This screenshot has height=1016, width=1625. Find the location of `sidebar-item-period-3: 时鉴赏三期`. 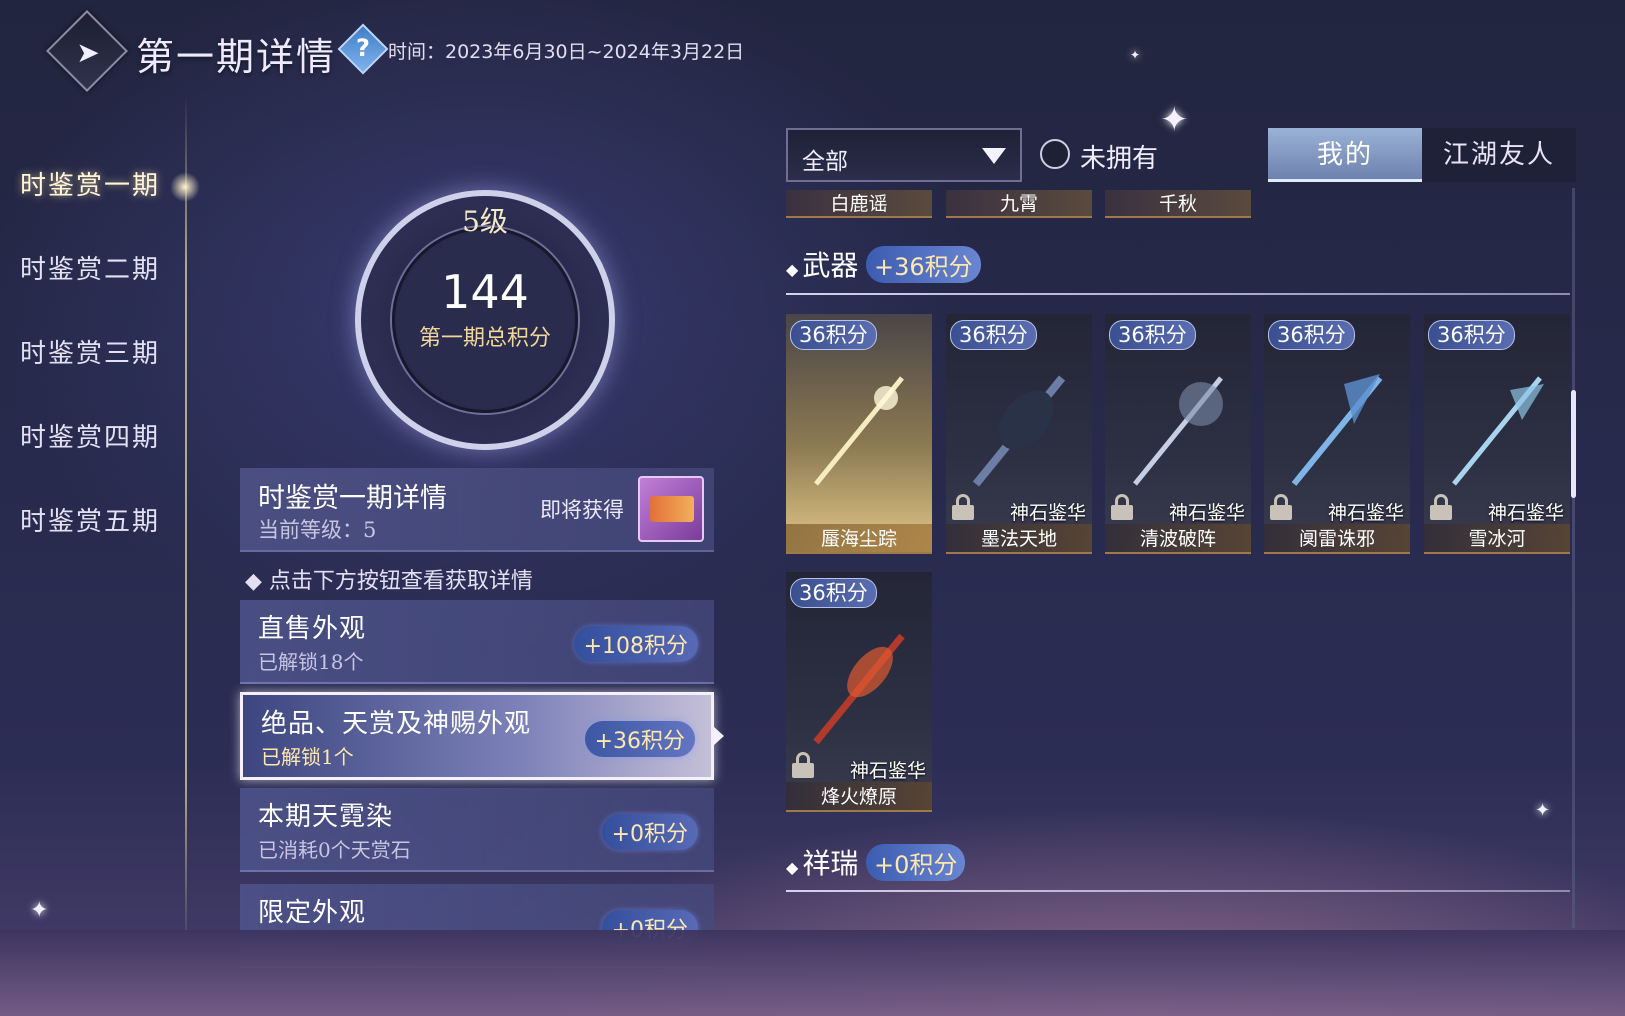

sidebar-item-period-3: 时鉴赏三期 is located at coordinates (90, 351).